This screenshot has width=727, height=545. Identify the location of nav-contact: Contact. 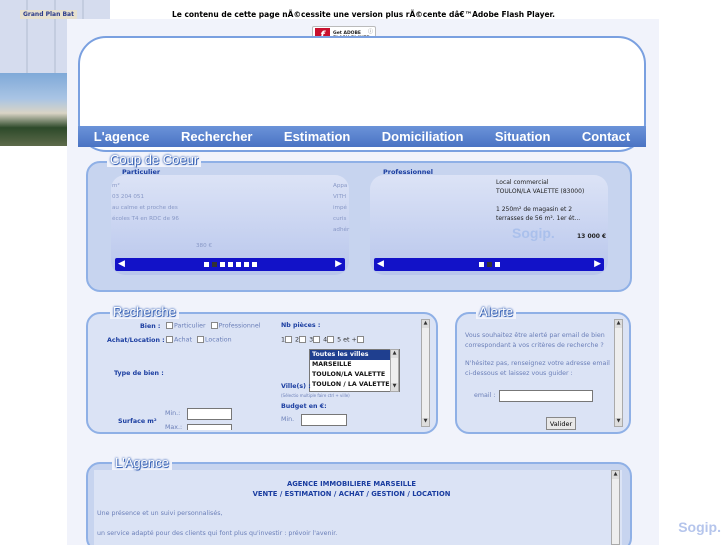
(606, 136).